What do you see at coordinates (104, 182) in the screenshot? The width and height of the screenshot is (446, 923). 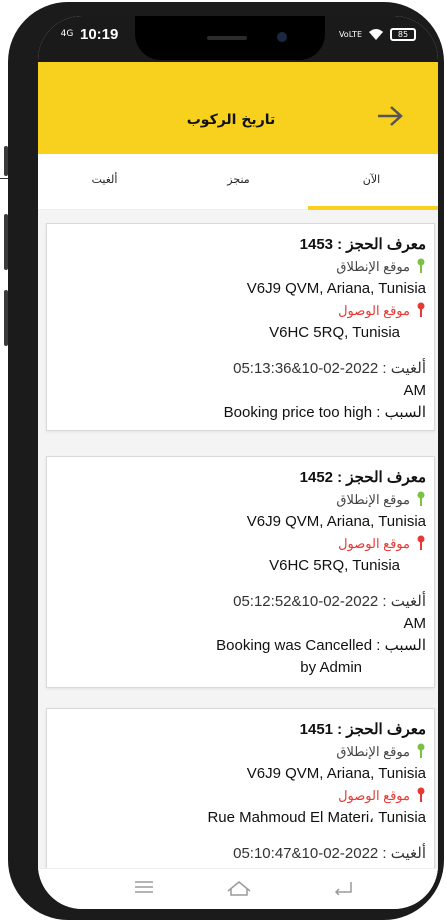 I see `tab-cancelled: ألغيت` at bounding box center [104, 182].